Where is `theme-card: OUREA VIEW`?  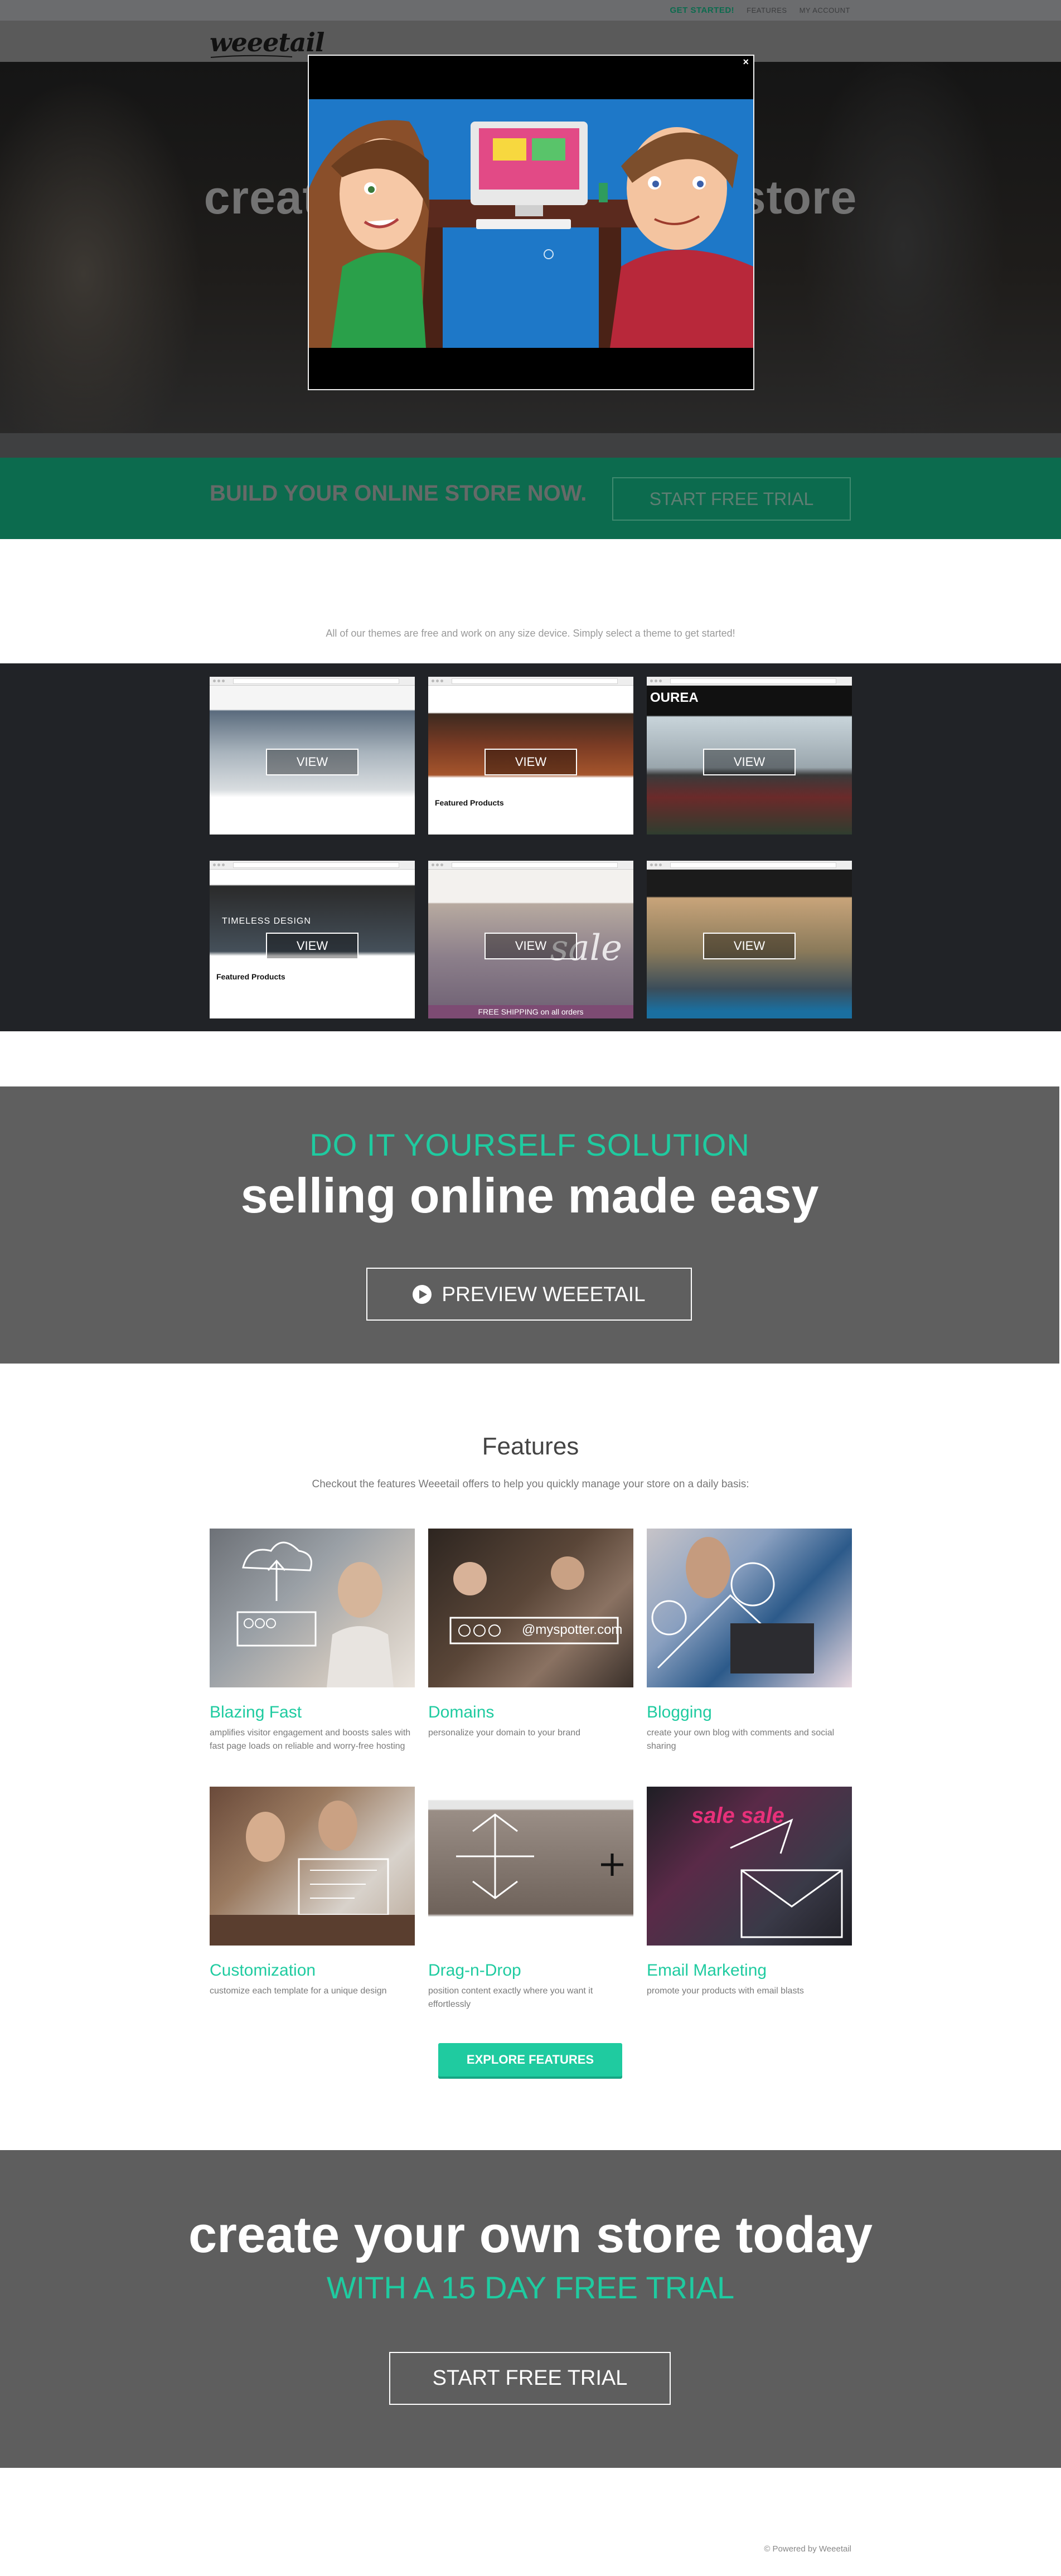 theme-card: OUREA VIEW is located at coordinates (750, 756).